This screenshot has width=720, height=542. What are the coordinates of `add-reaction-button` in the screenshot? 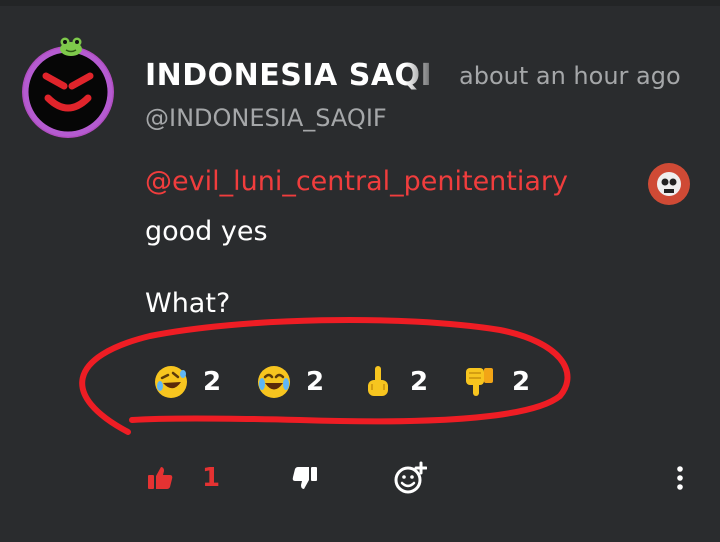 It's located at (410, 478).